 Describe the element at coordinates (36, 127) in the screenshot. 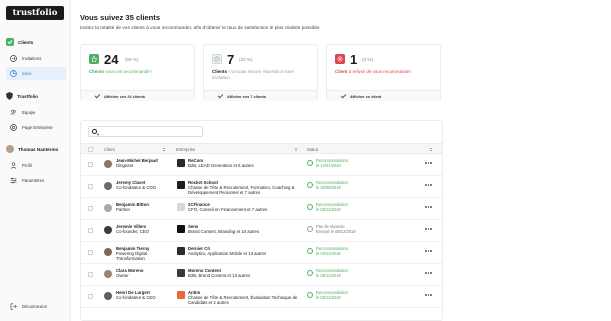

I see `sidebar-item-page-entreprise: Page Entreprise` at that location.